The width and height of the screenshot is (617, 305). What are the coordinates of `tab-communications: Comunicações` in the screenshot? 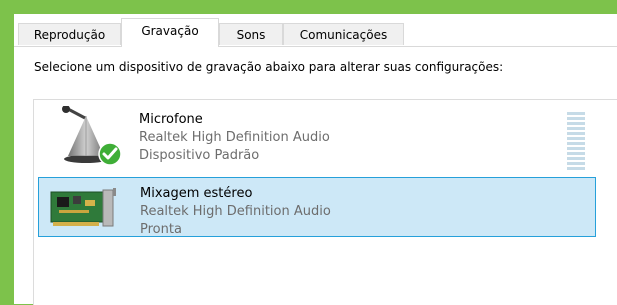 It's located at (343, 34).